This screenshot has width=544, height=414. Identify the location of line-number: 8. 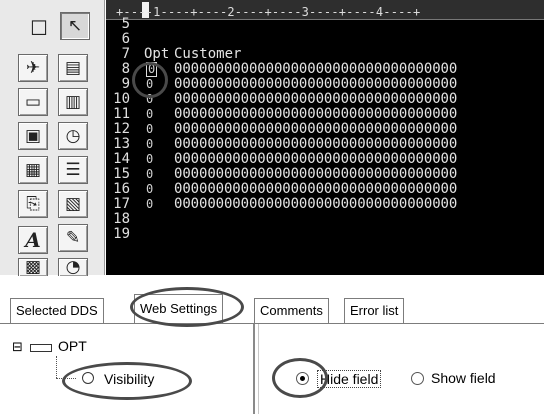
(125, 69).